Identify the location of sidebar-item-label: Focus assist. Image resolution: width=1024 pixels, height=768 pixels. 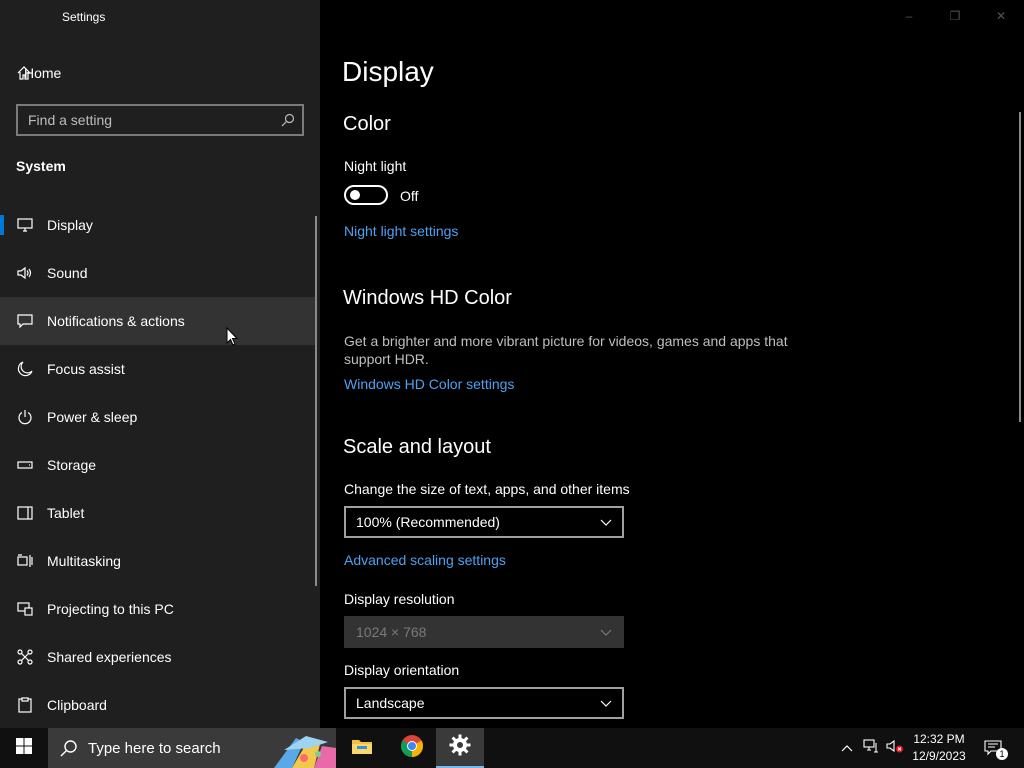
(86, 369).